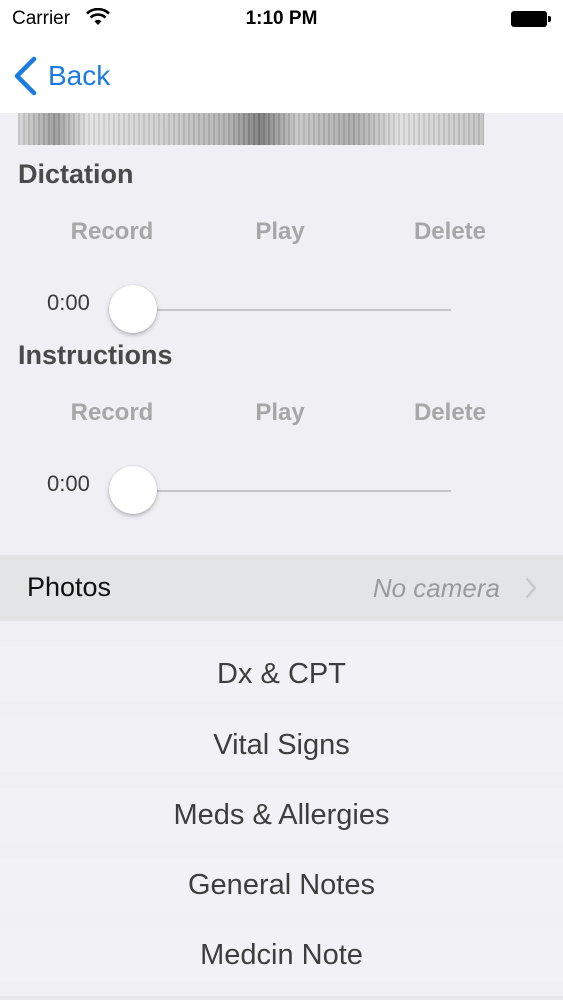  Describe the element at coordinates (531, 588) in the screenshot. I see `chevron-right-icon` at that location.